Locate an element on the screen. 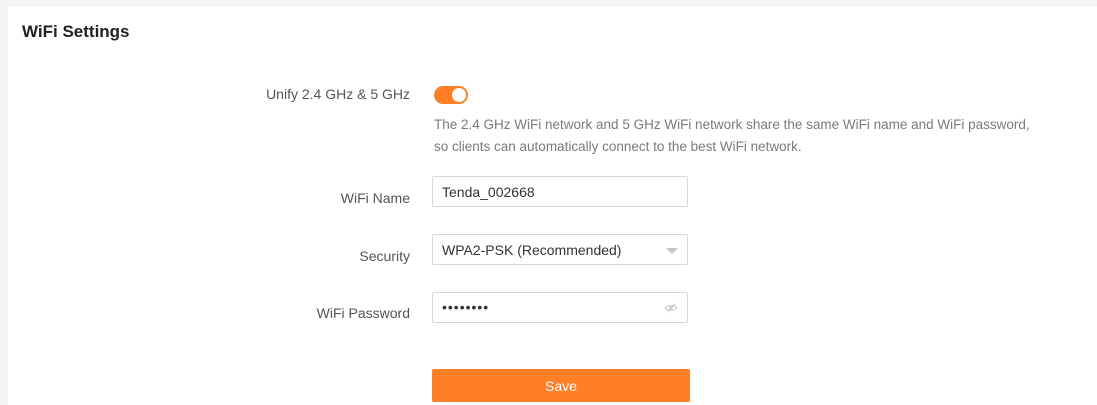 This screenshot has height=405, width=1097. security-label: Security is located at coordinates (384, 256).